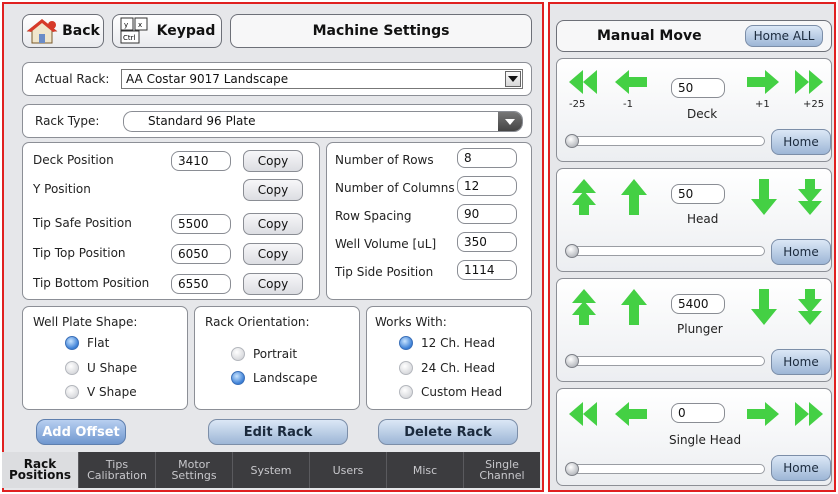 The height and width of the screenshot is (494, 838). What do you see at coordinates (667, 469) in the screenshot?
I see `single-head-slider` at bounding box center [667, 469].